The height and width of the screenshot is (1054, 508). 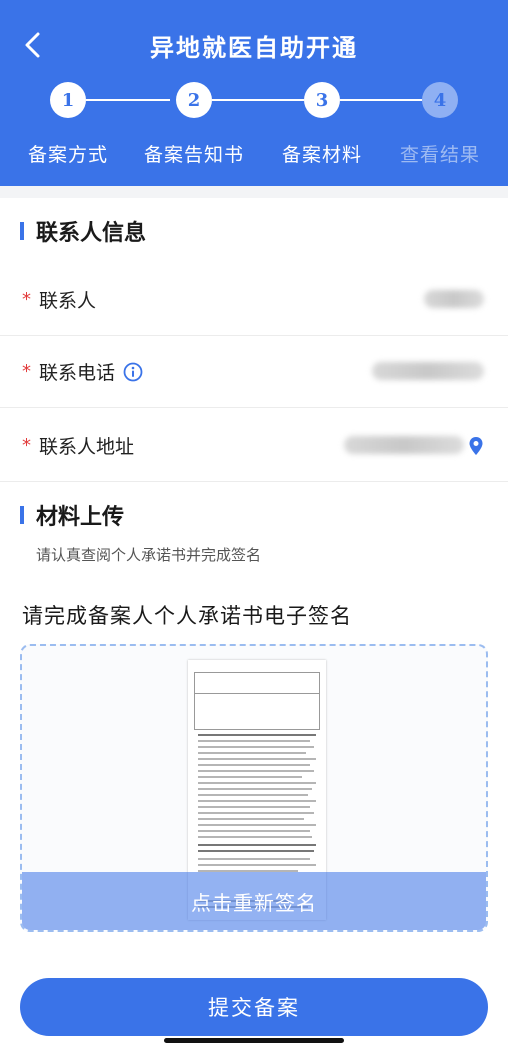 What do you see at coordinates (257, 683) in the screenshot?
I see `doc-table-header` at bounding box center [257, 683].